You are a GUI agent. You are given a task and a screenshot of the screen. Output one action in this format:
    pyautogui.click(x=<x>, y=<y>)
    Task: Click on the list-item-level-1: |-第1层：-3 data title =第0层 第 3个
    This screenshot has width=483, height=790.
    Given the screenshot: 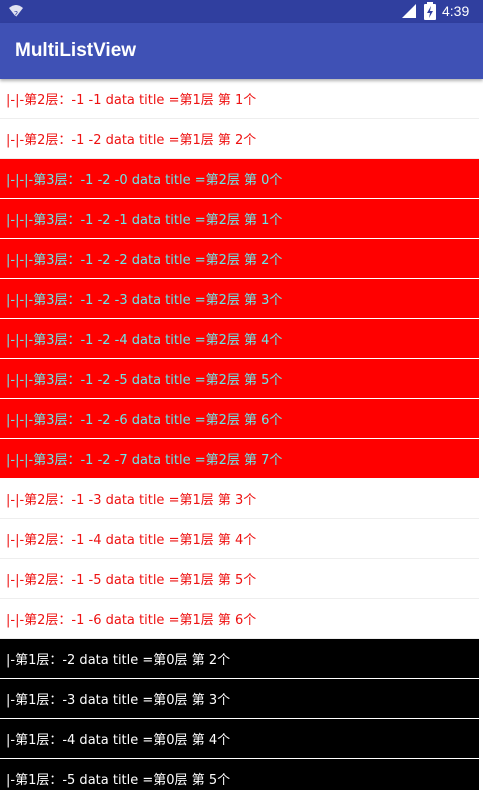 What is the action you would take?
    pyautogui.click(x=239, y=699)
    